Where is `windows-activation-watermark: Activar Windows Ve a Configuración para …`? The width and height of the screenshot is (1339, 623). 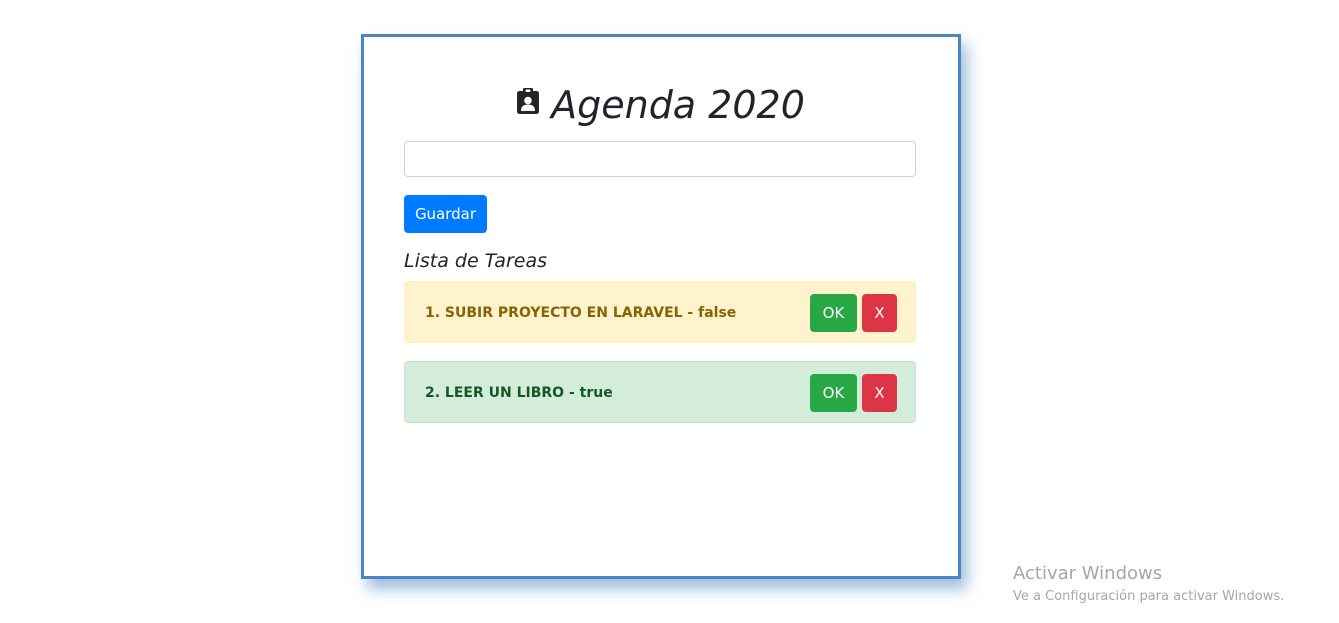
windows-activation-watermark: Activar Windows Ve a Configuración para … is located at coordinates (1148, 584).